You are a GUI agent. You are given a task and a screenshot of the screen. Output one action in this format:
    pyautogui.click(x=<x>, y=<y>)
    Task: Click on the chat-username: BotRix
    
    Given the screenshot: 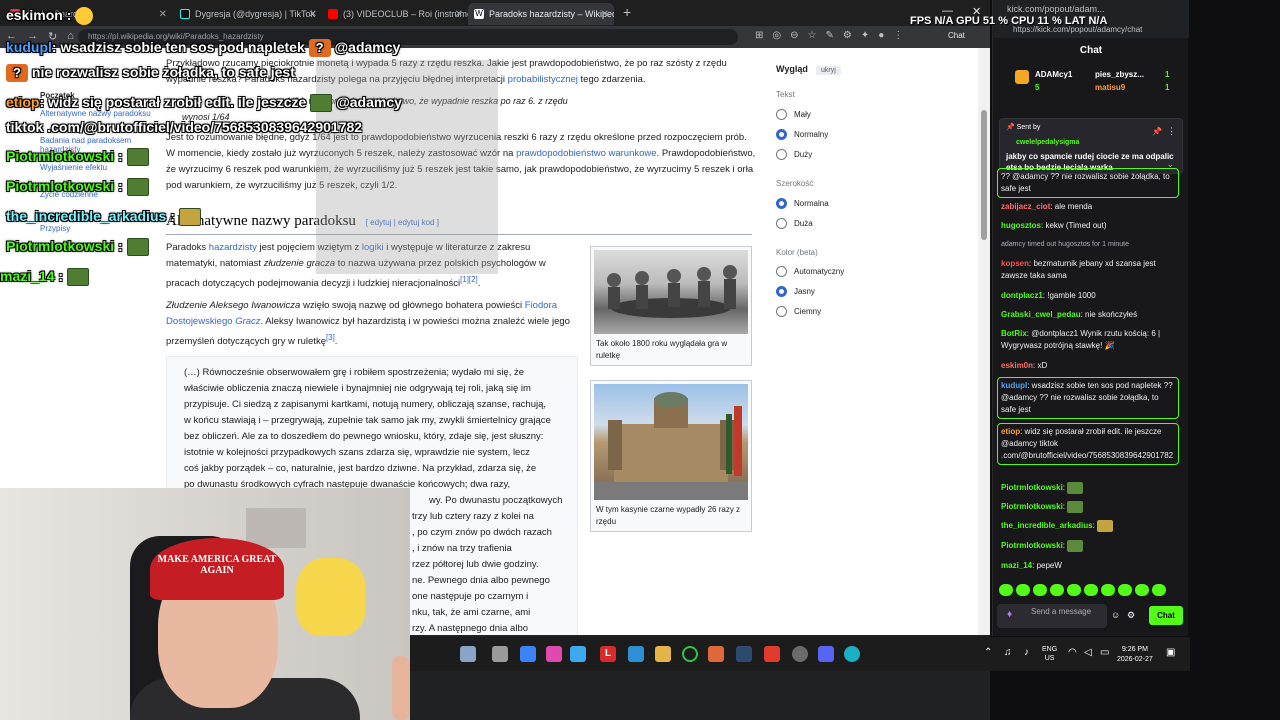 What is the action you would take?
    pyautogui.click(x=1014, y=333)
    